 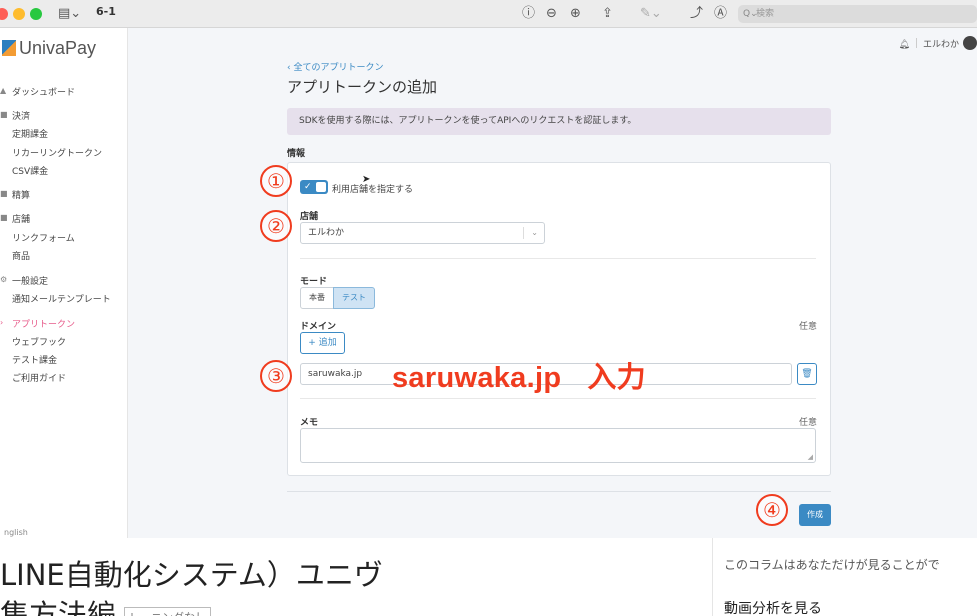 What do you see at coordinates (16, 532) in the screenshot?
I see `language-selector: nglish` at bounding box center [16, 532].